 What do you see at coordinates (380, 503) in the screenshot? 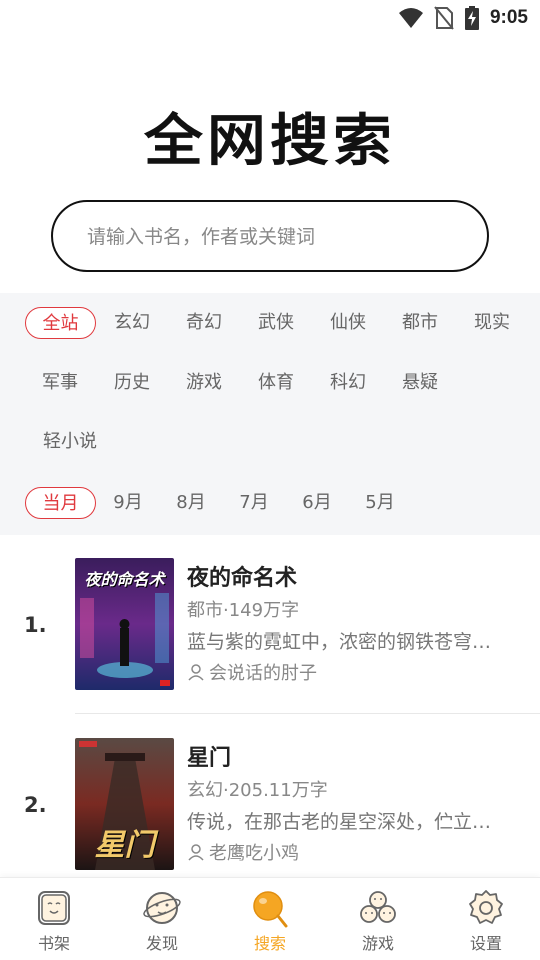
I see `month-5: 5月` at bounding box center [380, 503].